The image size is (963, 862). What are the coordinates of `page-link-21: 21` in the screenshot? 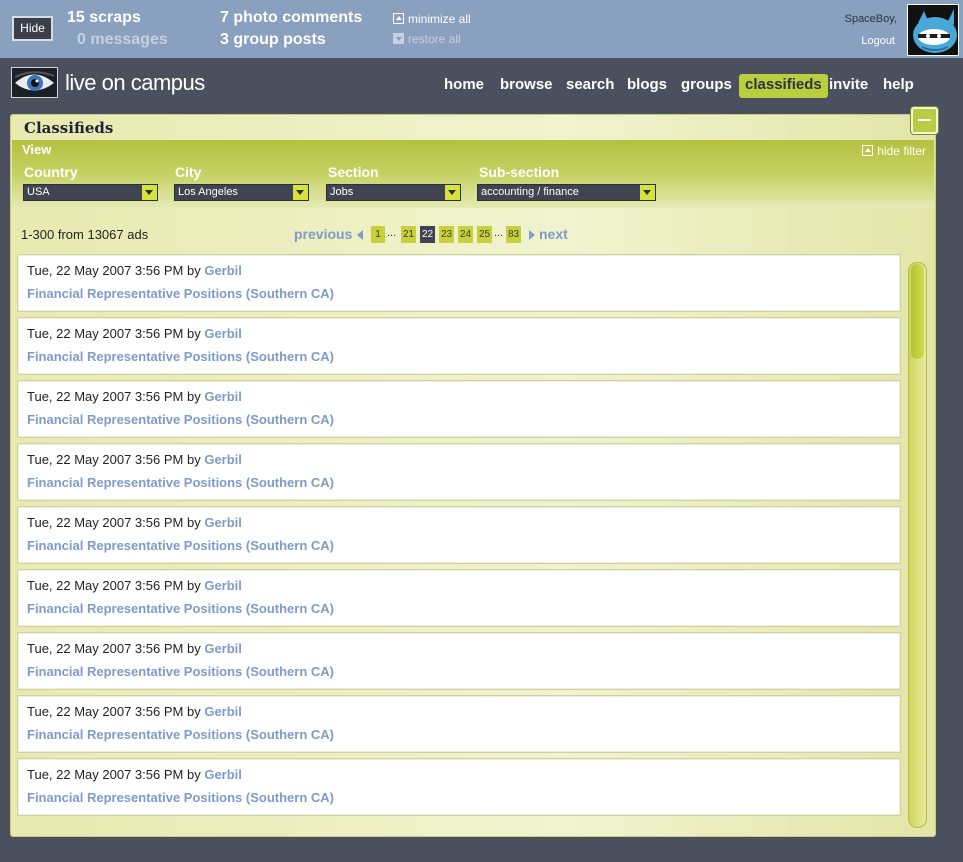 It's located at (408, 234).